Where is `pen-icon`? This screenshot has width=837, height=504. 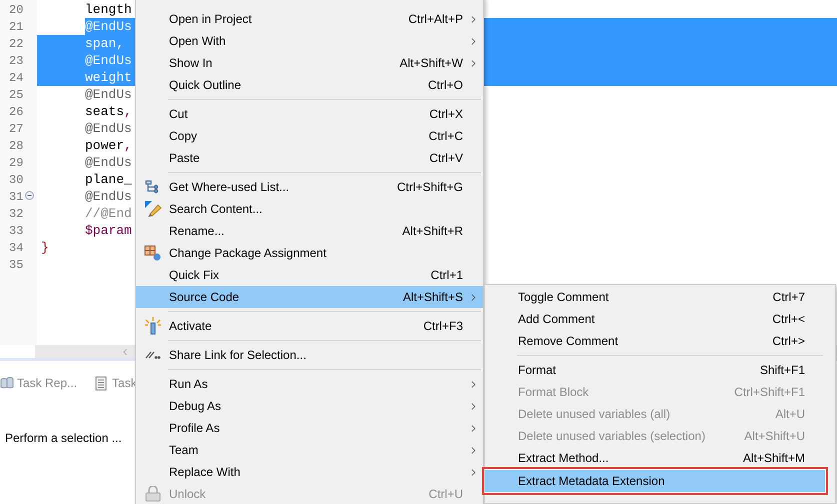 pen-icon is located at coordinates (153, 209).